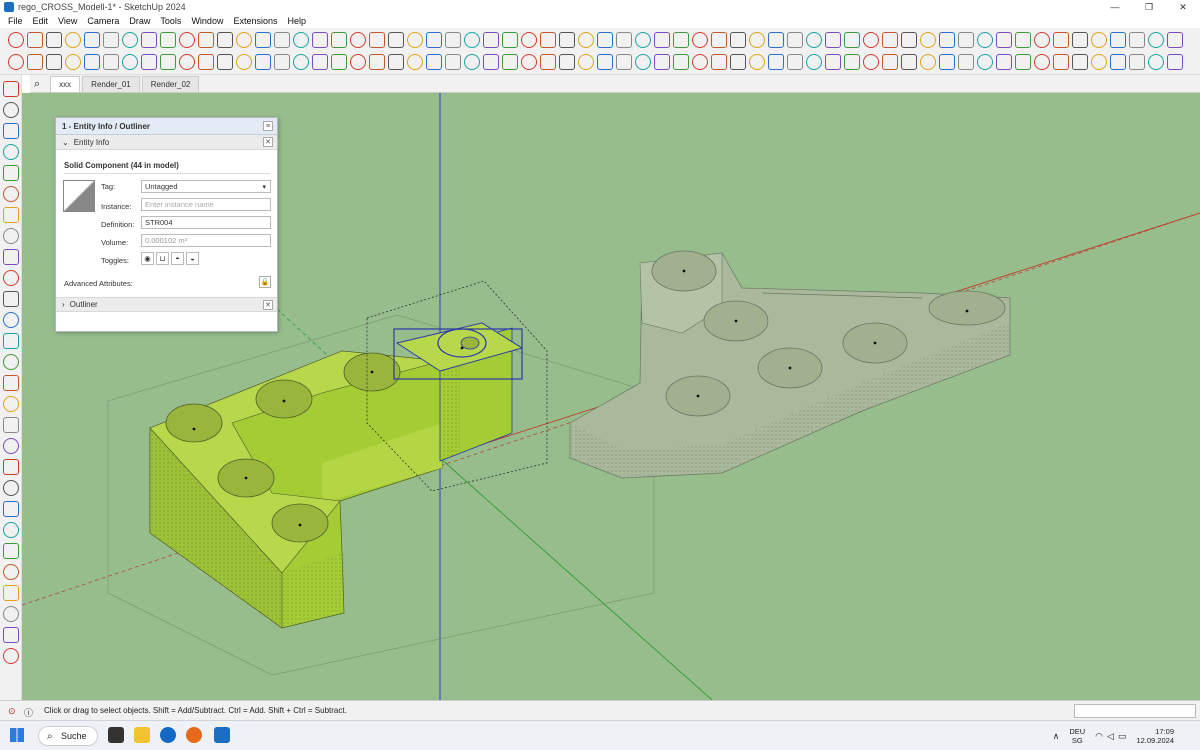  I want to click on material-swatch, so click(79, 196).